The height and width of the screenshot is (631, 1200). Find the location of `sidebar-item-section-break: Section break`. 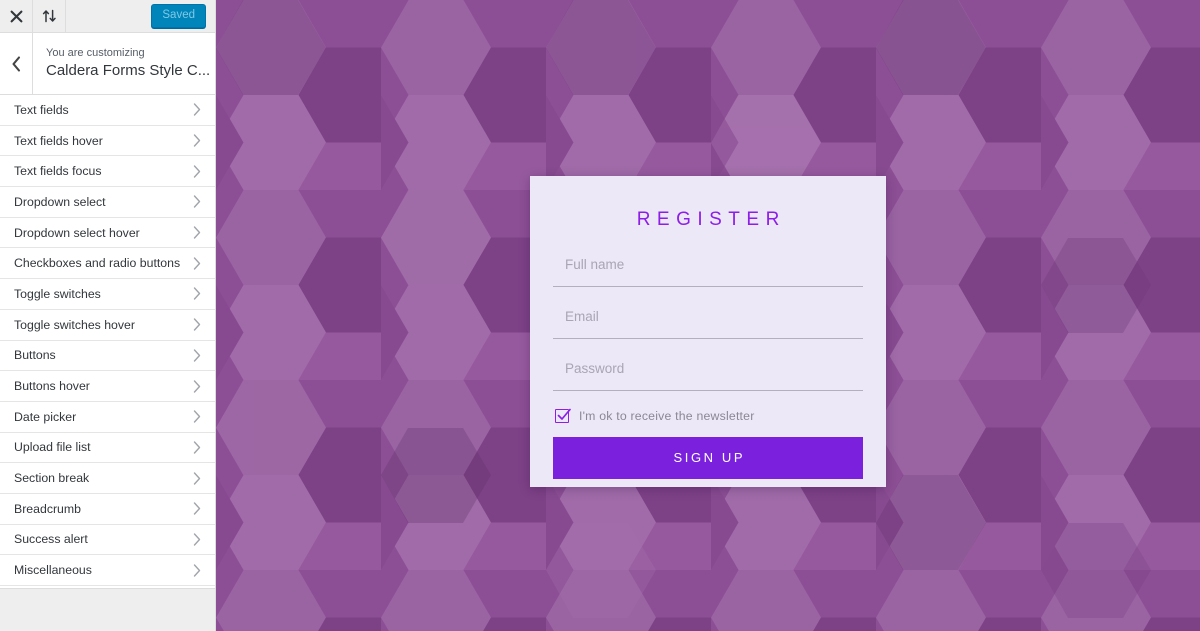

sidebar-item-section-break: Section break is located at coordinates (107, 478).